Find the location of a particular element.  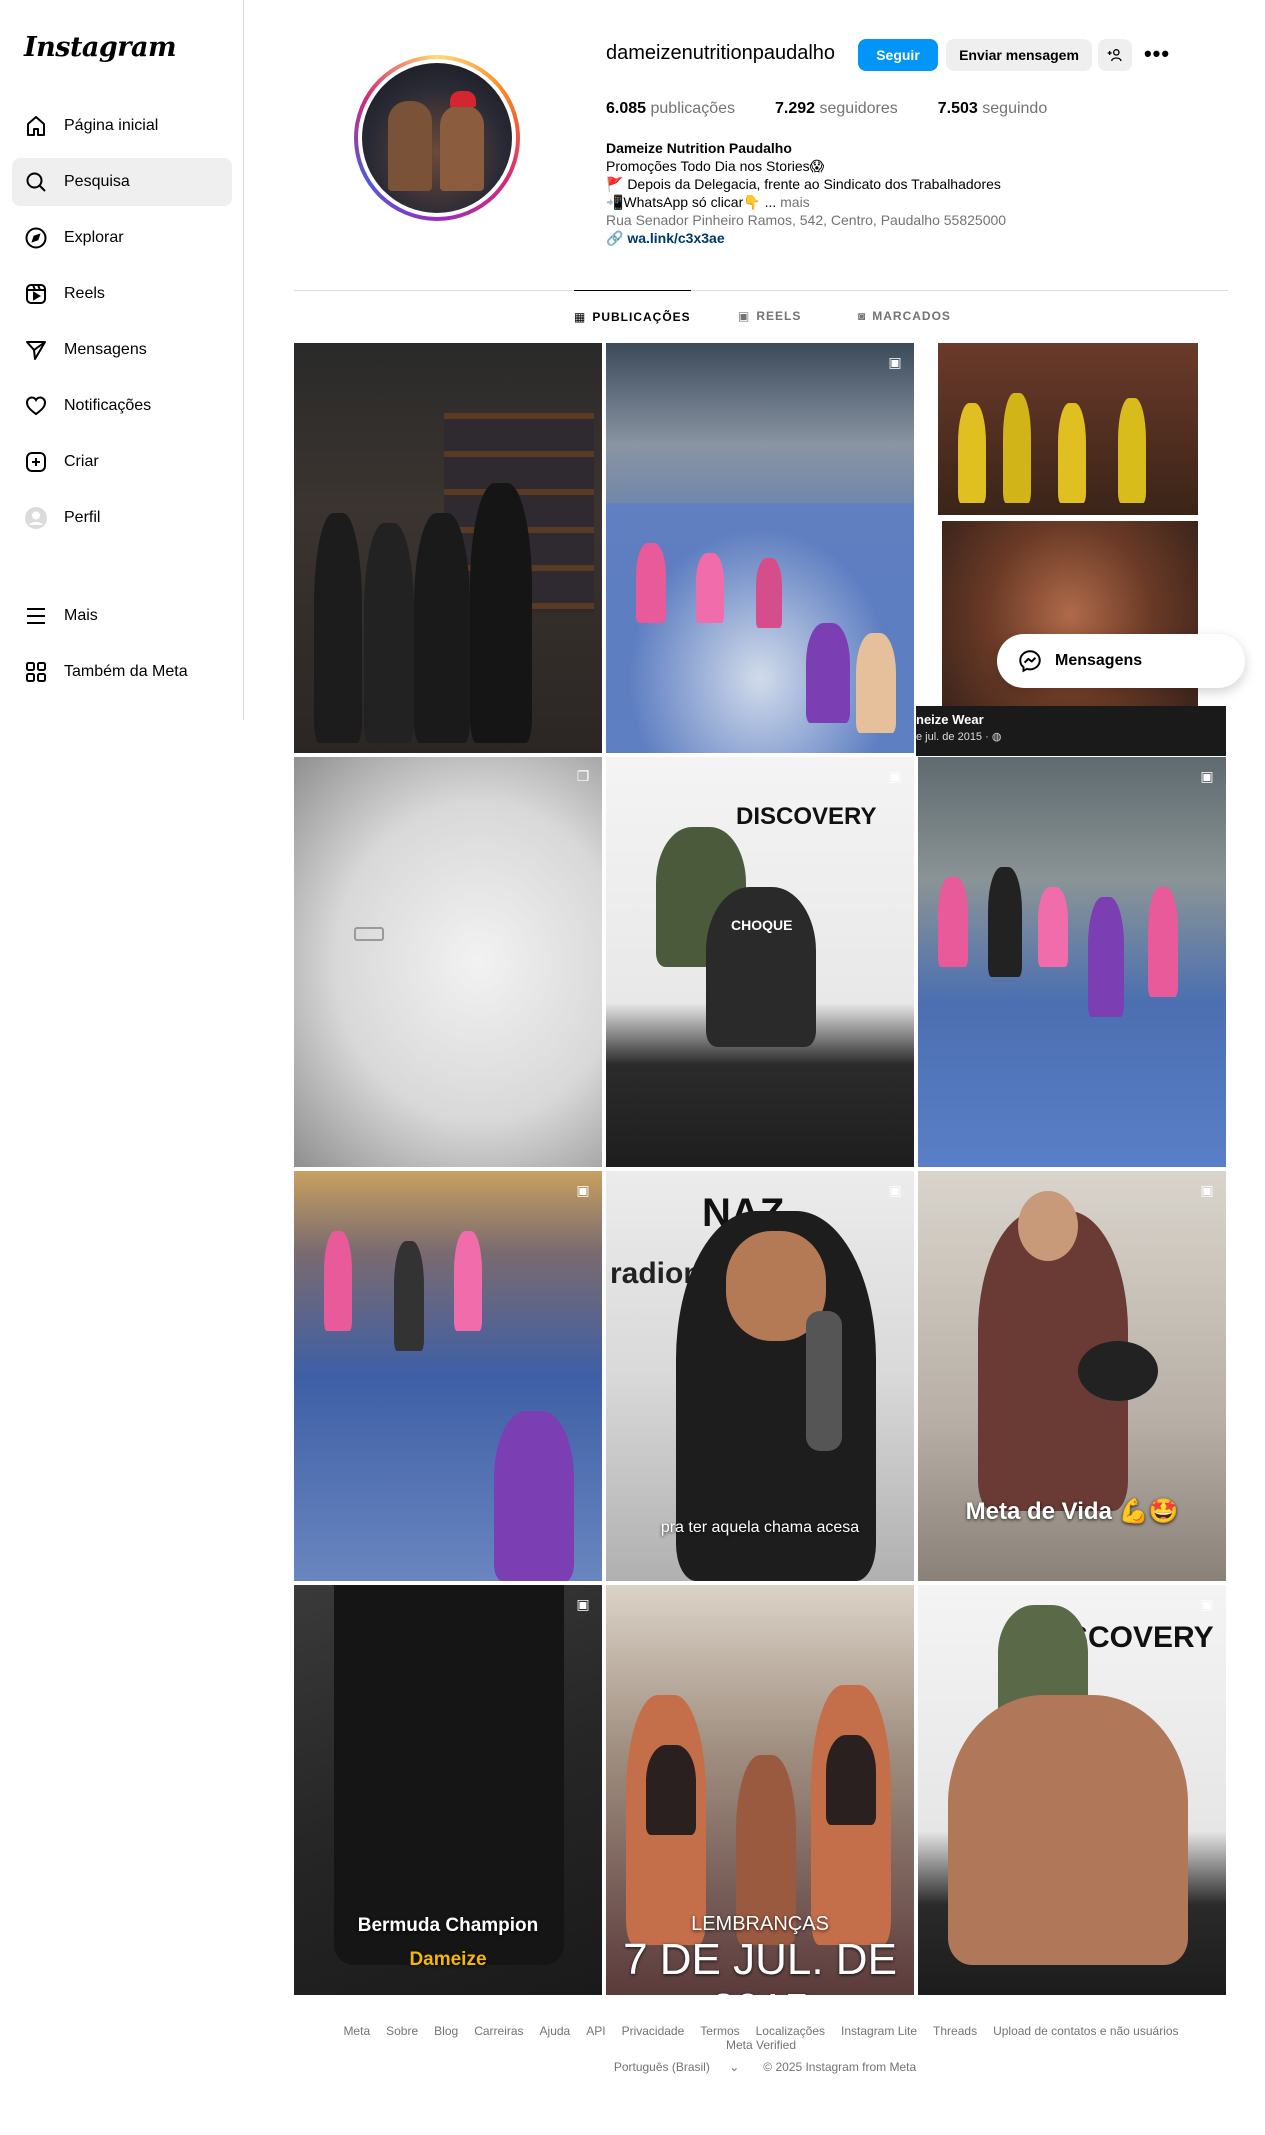

add-user-icon is located at coordinates (1114, 55).